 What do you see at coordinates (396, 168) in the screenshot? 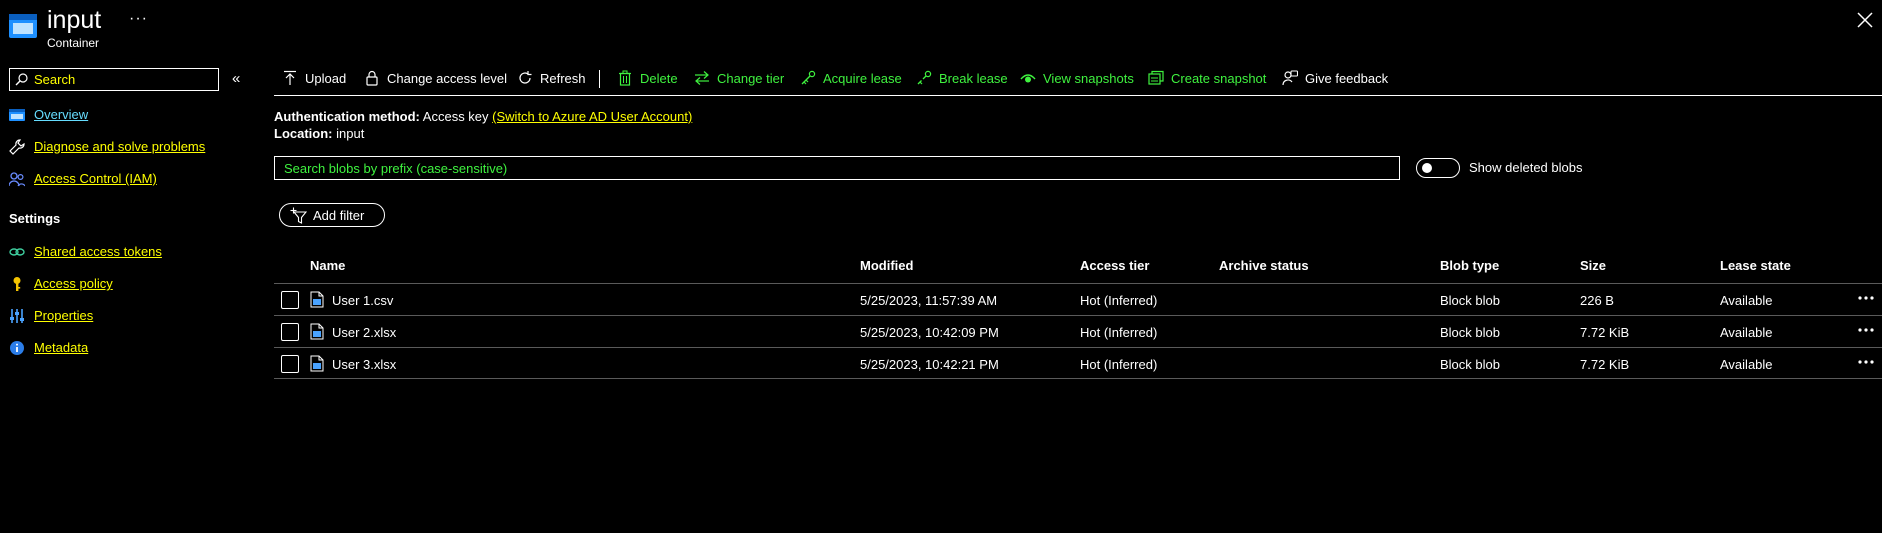
I see `blob-search-placeholder: Search blobs by prefix (case-sensitive)` at bounding box center [396, 168].